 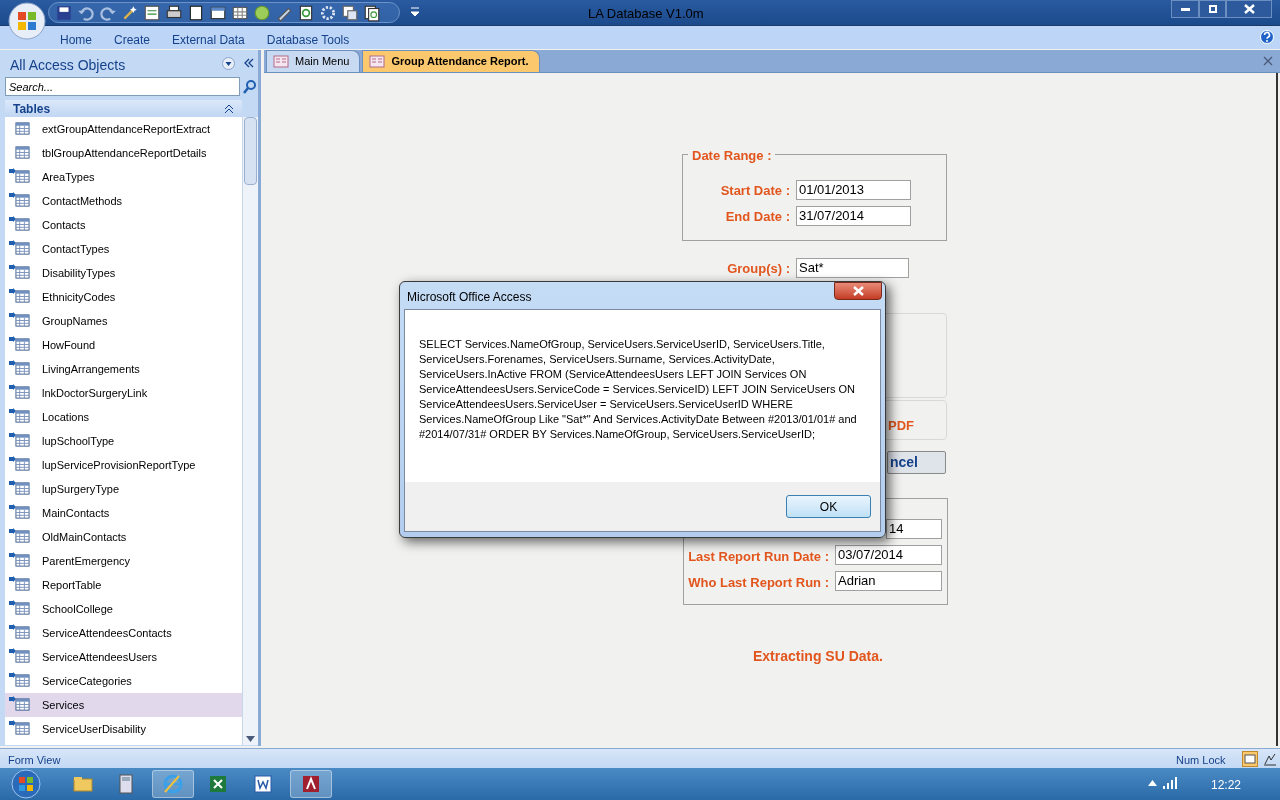 What do you see at coordinates (1226, 785) in the screenshot?
I see `clock: 12:22` at bounding box center [1226, 785].